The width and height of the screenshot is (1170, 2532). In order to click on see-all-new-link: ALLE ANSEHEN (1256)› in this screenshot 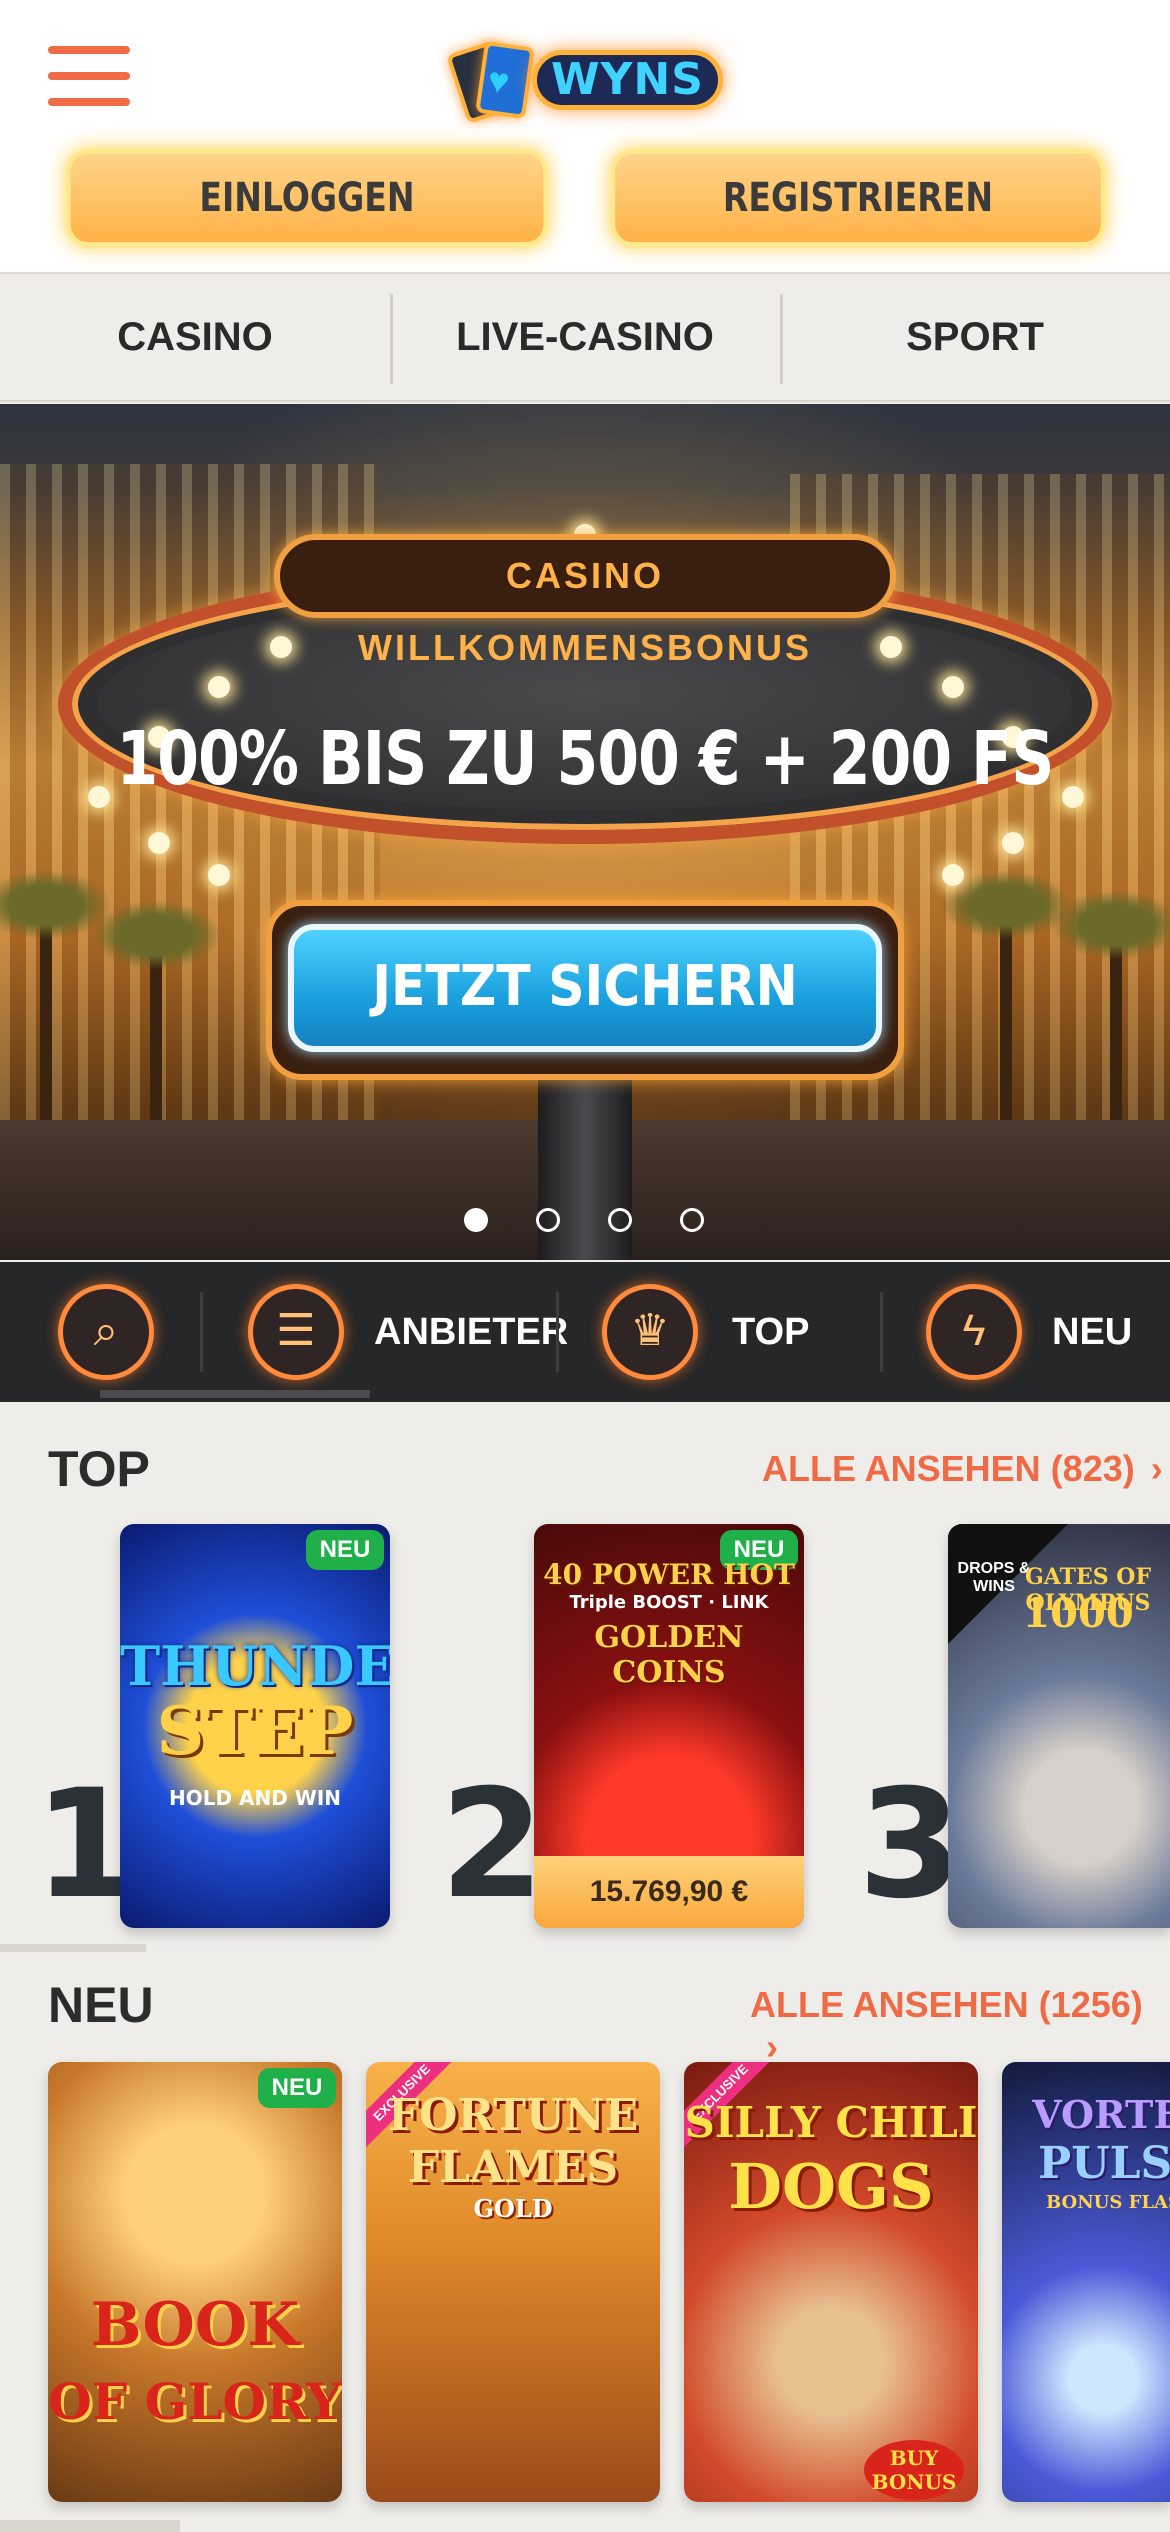, I will do `click(960, 2026)`.